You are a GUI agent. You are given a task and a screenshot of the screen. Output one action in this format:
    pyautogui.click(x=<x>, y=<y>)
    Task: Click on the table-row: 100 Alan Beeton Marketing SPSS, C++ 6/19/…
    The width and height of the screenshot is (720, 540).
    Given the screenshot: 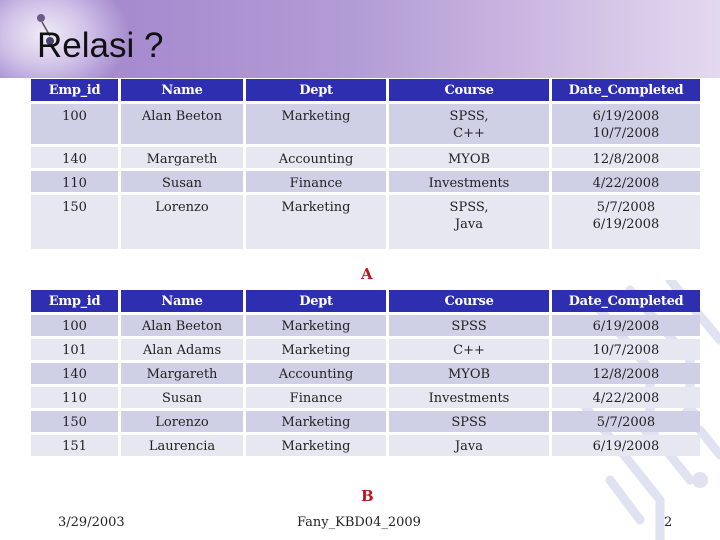 What is the action you would take?
    pyautogui.click(x=365, y=124)
    